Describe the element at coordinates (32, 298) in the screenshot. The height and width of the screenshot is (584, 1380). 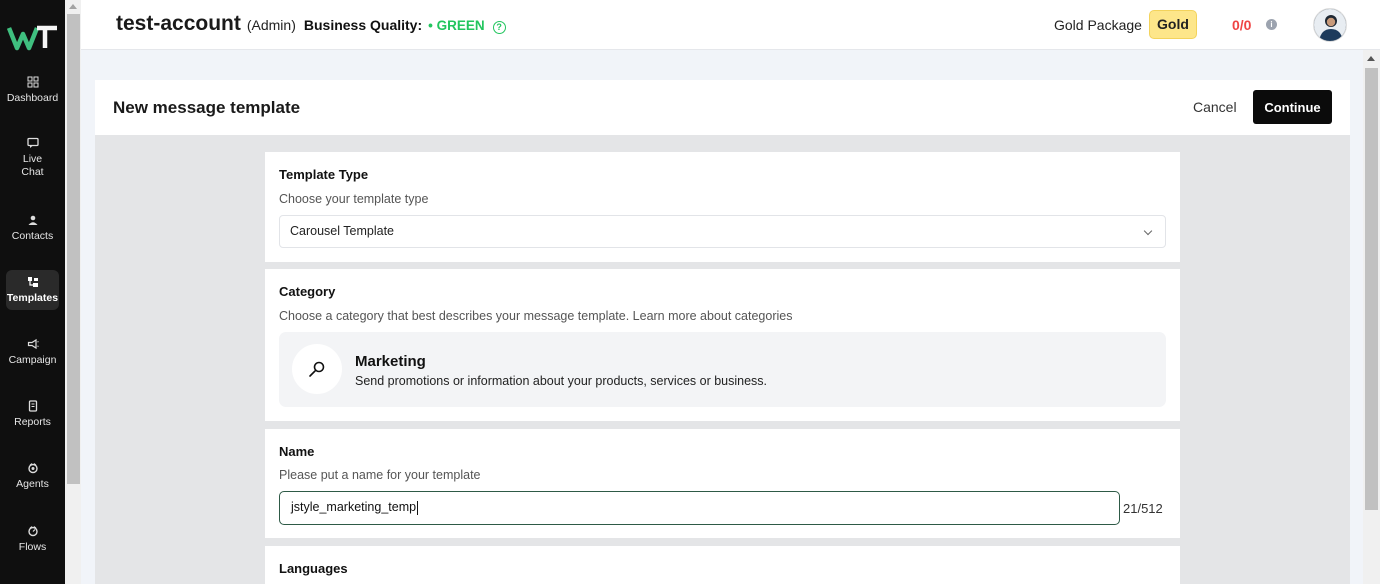
I see `sidebar-item-label: Templates` at that location.